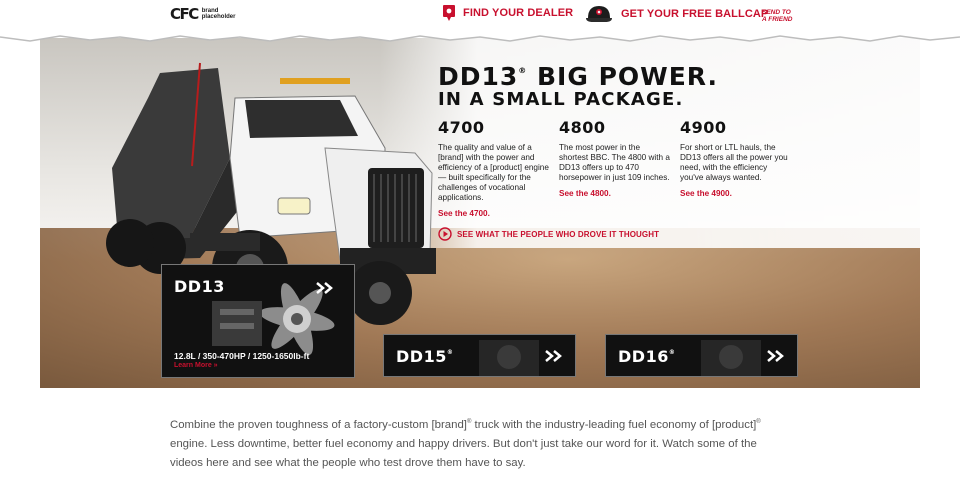 This screenshot has height=480, width=960. I want to click on engine-card-title: DD16®, so click(646, 356).